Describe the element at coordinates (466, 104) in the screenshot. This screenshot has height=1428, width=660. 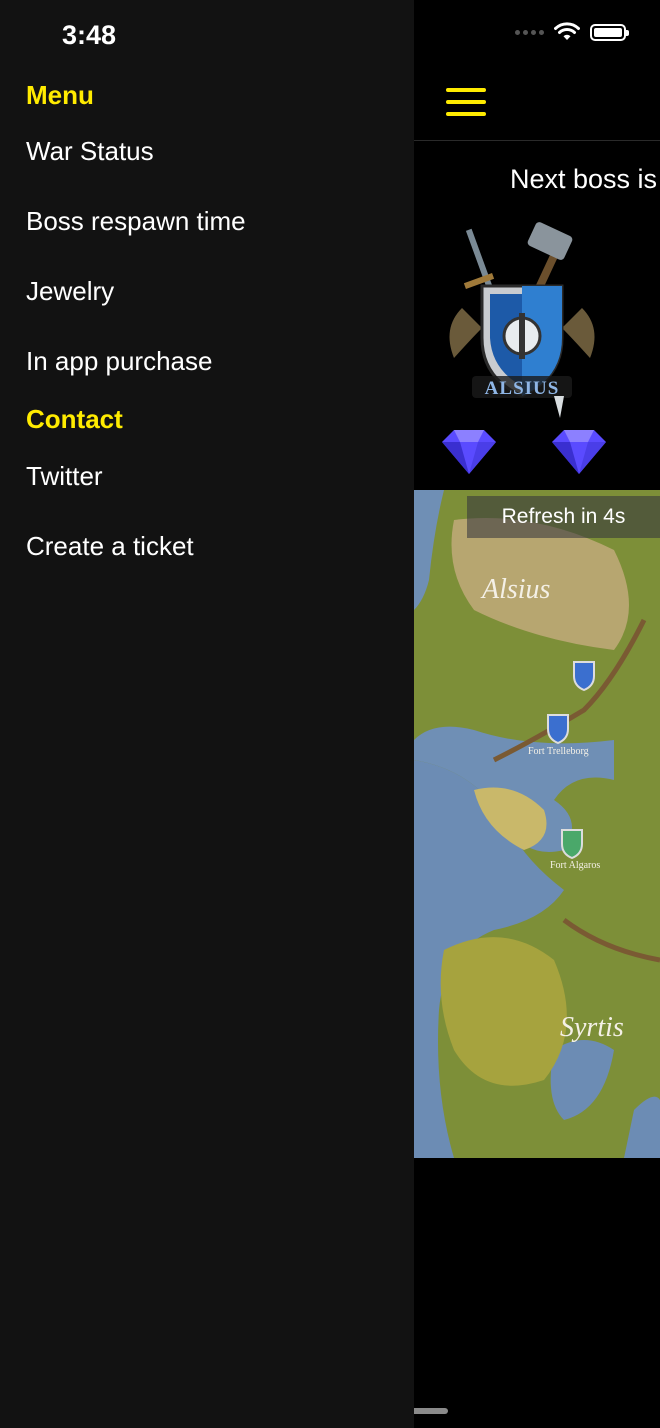
I see `hamburger-icon` at that location.